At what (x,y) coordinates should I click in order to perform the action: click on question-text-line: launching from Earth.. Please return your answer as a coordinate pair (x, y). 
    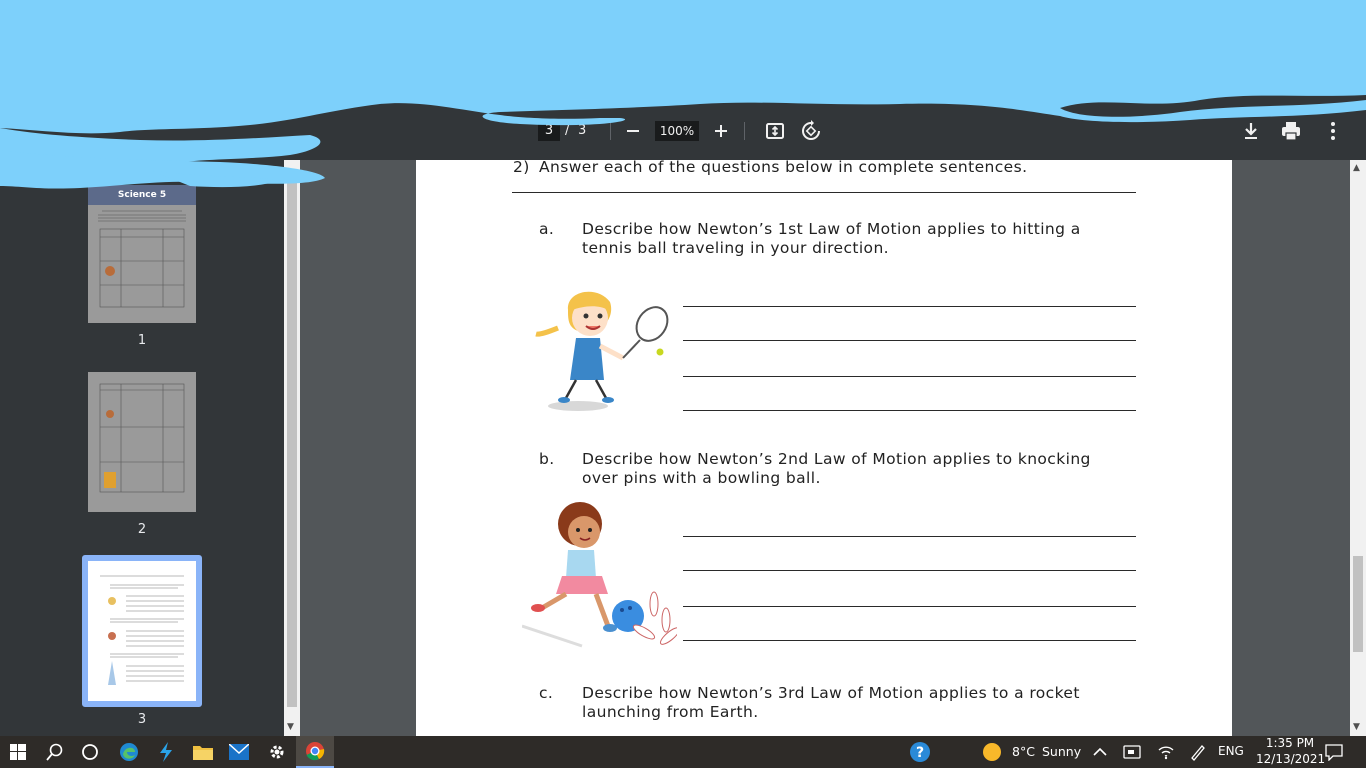
    Looking at the image, I should click on (670, 712).